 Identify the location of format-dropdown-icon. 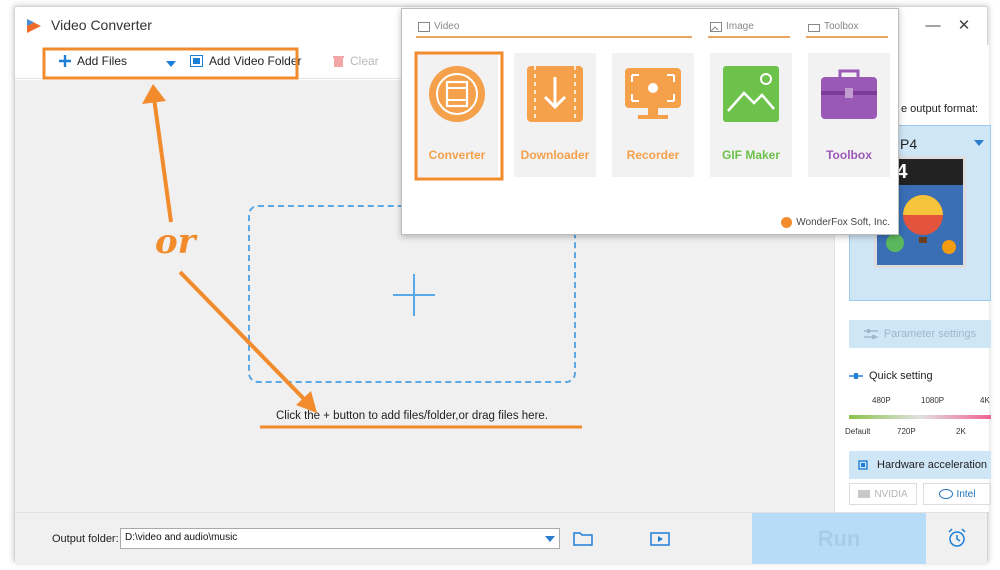
(979, 143).